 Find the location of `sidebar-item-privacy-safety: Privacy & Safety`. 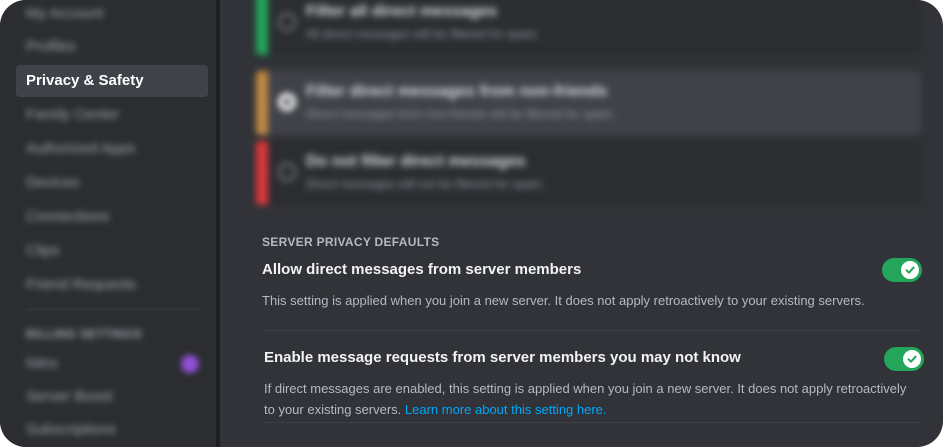

sidebar-item-privacy-safety: Privacy & Safety is located at coordinates (112, 81).